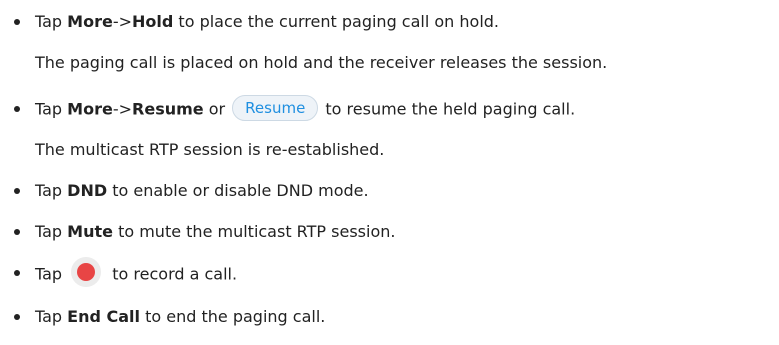  I want to click on hold-label: Hold, so click(153, 21).